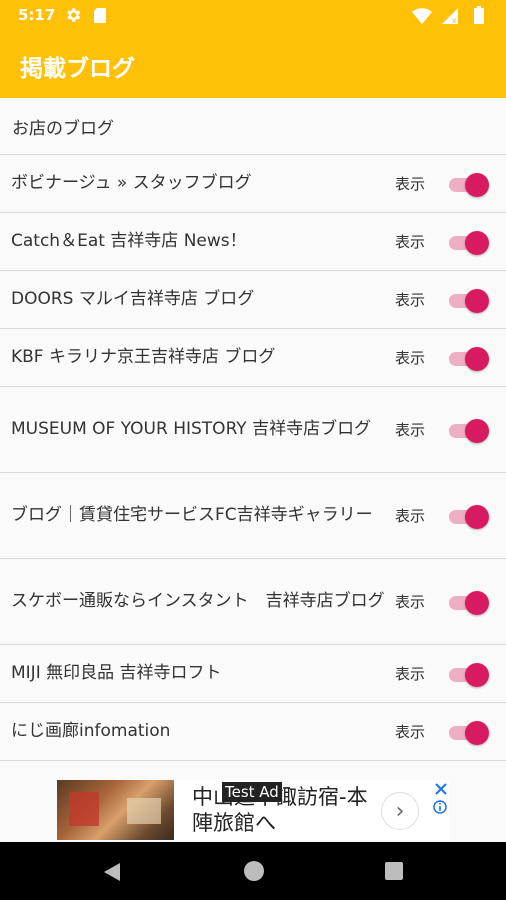  Describe the element at coordinates (253, 674) in the screenshot. I see `blog-row: MIJI 無印良品 吉祥寺ロフト 表示` at that location.